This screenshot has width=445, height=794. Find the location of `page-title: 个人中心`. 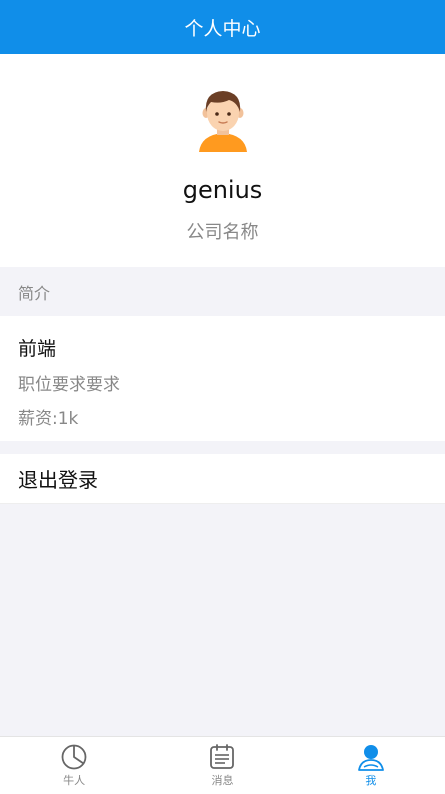

page-title: 个人中心 is located at coordinates (222, 28).